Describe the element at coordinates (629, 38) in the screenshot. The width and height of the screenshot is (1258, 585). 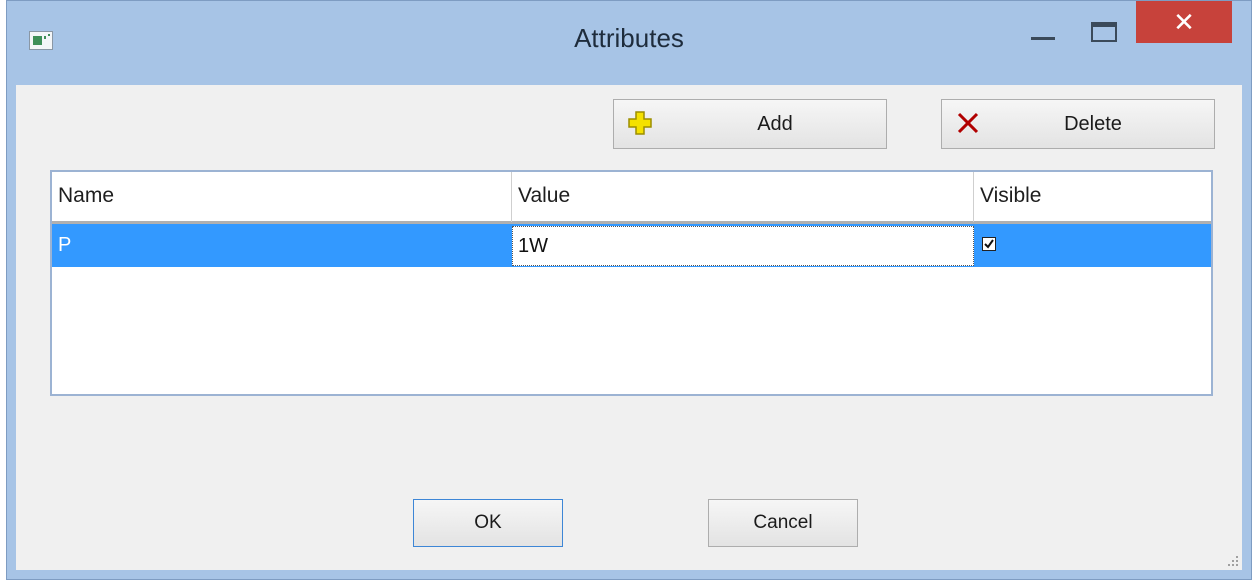
I see `window-title: Attributes` at that location.